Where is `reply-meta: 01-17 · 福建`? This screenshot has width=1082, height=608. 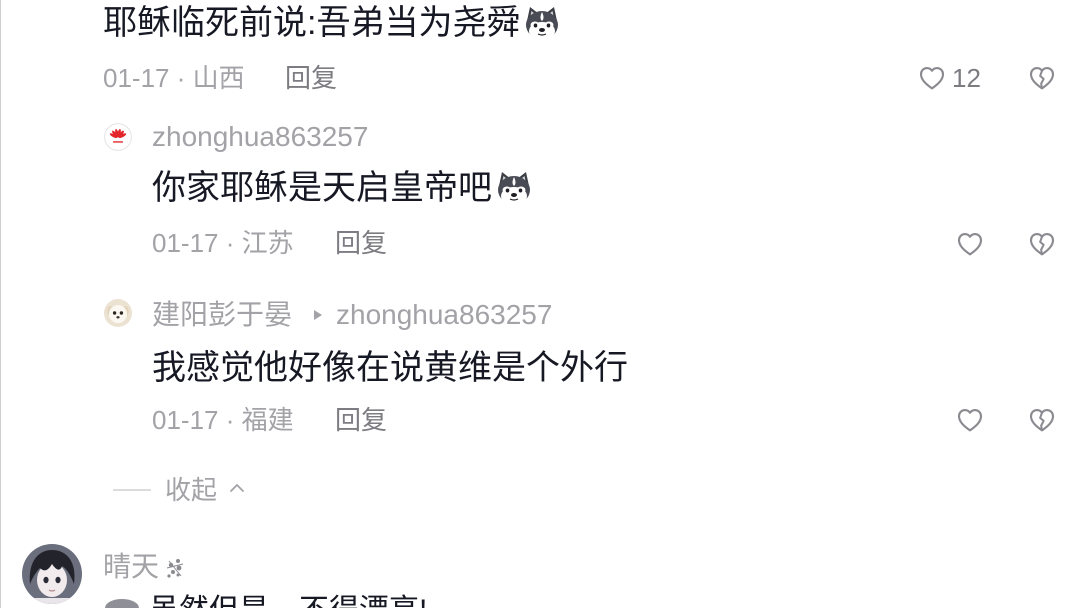 reply-meta: 01-17 · 福建 is located at coordinates (223, 420).